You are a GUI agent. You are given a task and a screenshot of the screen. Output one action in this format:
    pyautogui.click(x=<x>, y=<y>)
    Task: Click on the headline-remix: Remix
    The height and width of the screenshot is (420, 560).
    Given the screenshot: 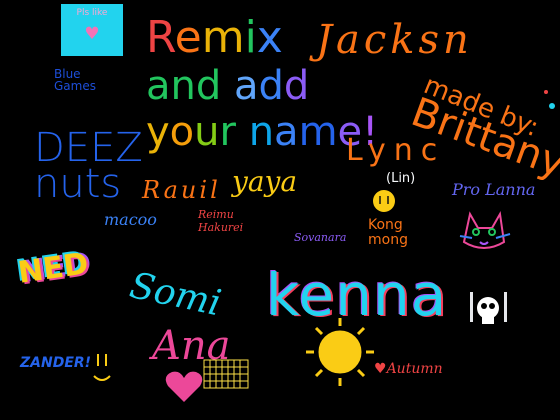 What is the action you would take?
    pyautogui.click(x=214, y=37)
    